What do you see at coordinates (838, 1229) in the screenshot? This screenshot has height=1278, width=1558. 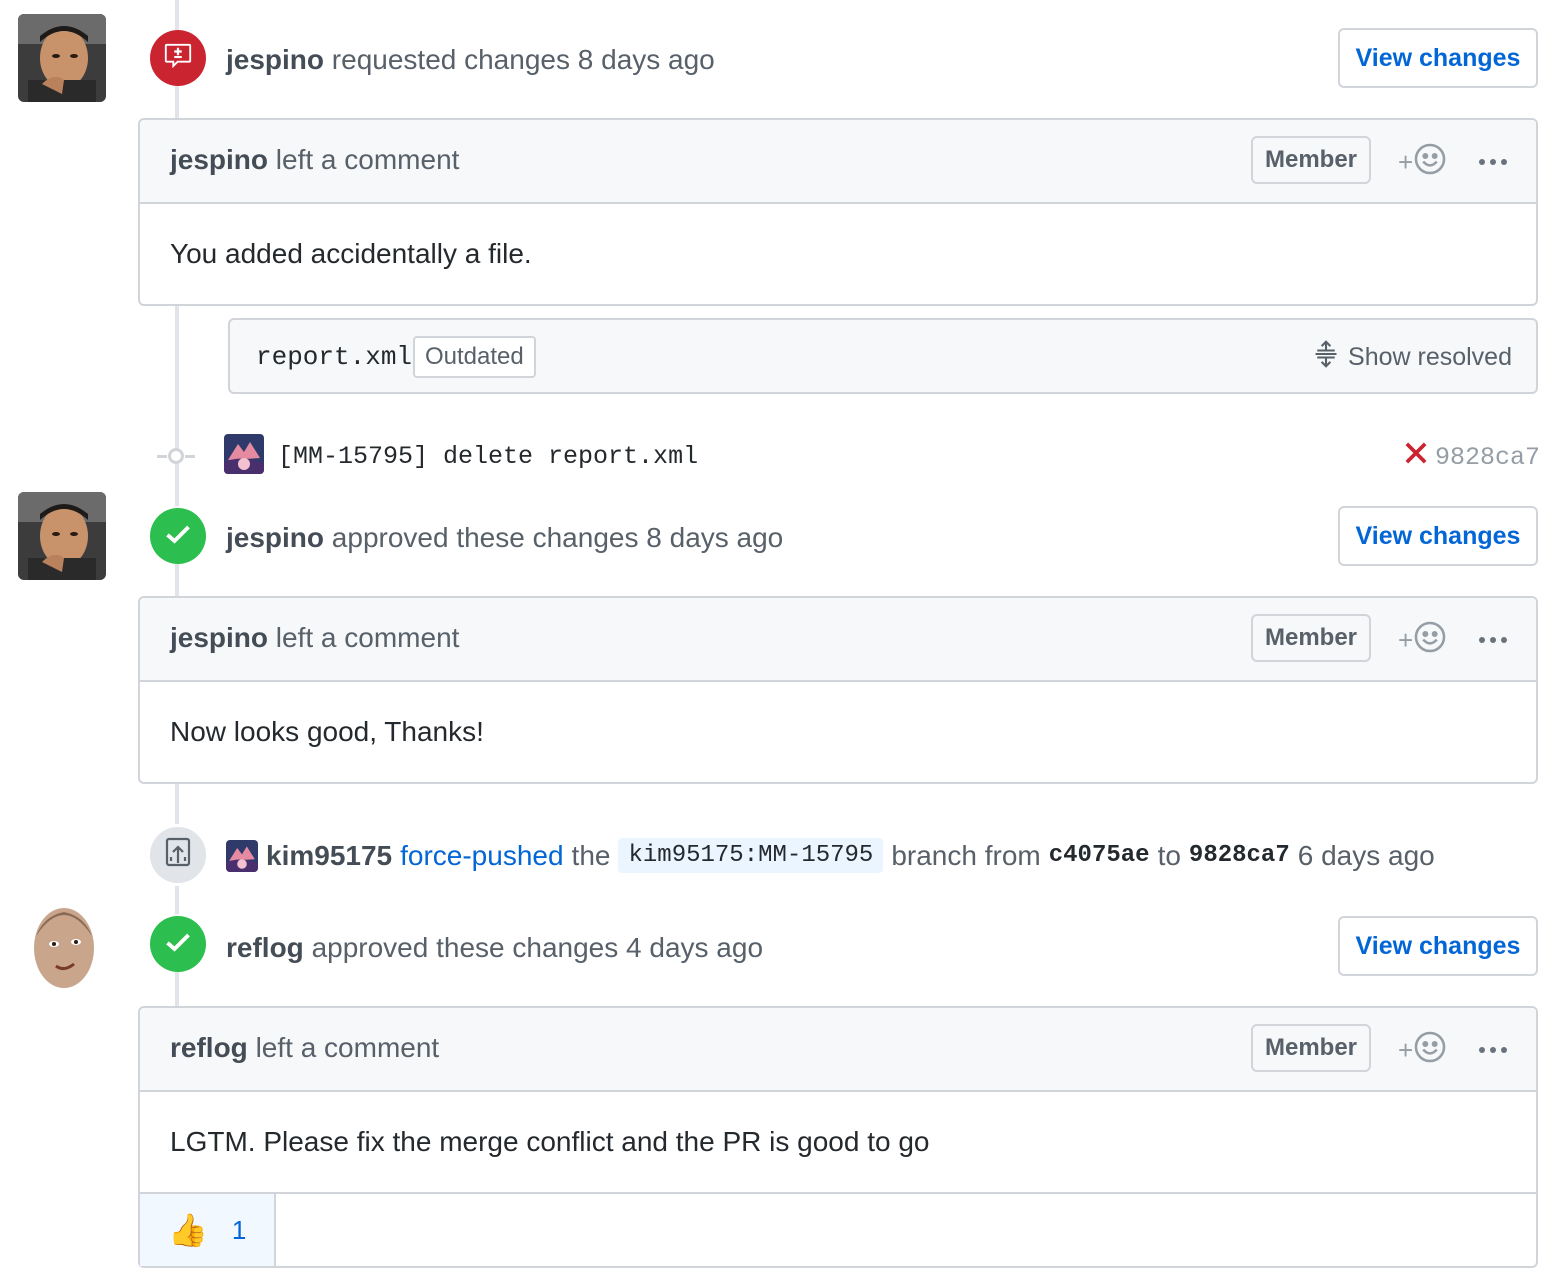 I see `reactions-bar: 👍 1` at bounding box center [838, 1229].